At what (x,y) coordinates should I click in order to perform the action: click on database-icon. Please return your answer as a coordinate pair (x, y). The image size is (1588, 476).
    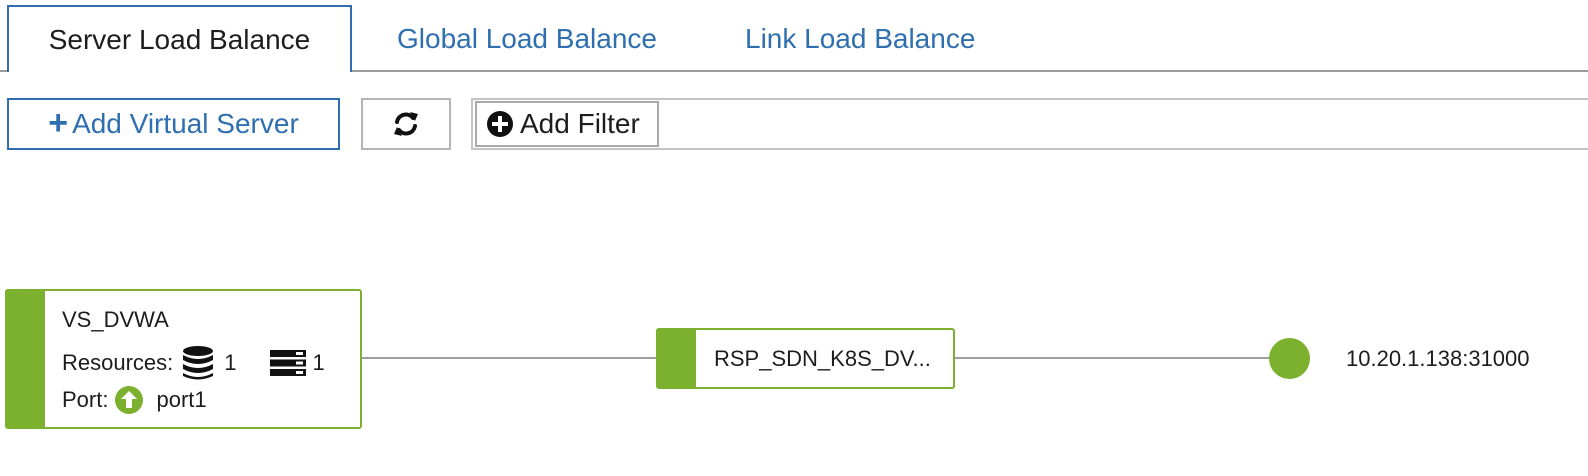
    Looking at the image, I should click on (198, 363).